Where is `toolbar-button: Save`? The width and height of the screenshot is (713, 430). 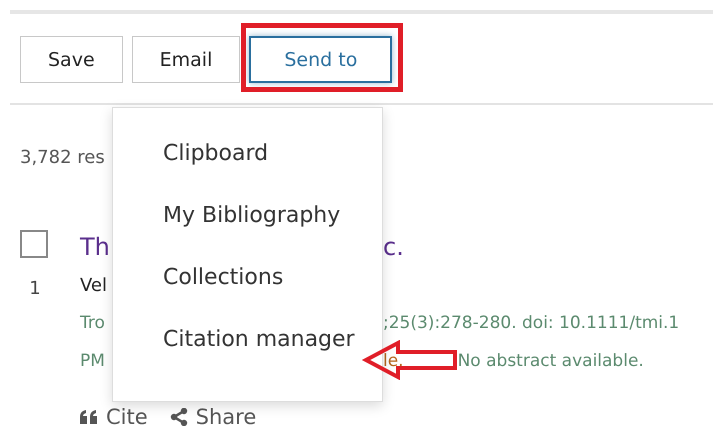
toolbar-button: Save is located at coordinates (71, 59).